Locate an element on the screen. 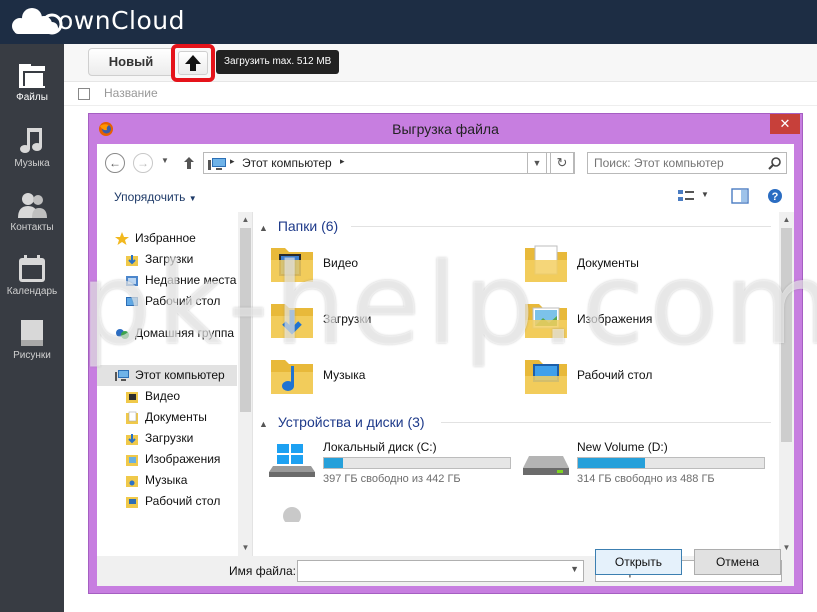 This screenshot has width=817, height=612. tree-item-video: Видео is located at coordinates (167, 396).